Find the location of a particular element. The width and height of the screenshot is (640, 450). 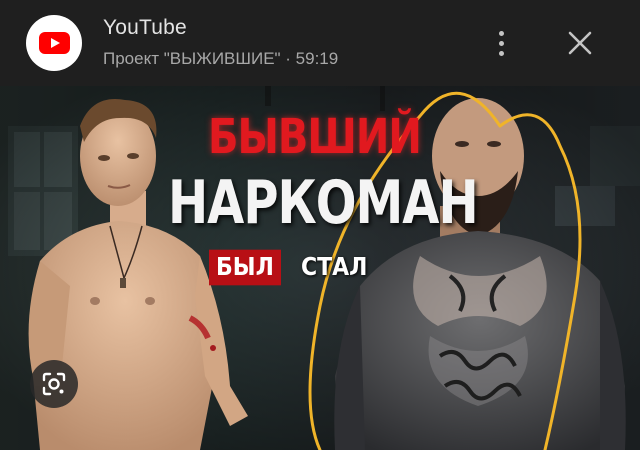

thumbnail-title-line2: НАРКОМАН is located at coordinates (323, 203).